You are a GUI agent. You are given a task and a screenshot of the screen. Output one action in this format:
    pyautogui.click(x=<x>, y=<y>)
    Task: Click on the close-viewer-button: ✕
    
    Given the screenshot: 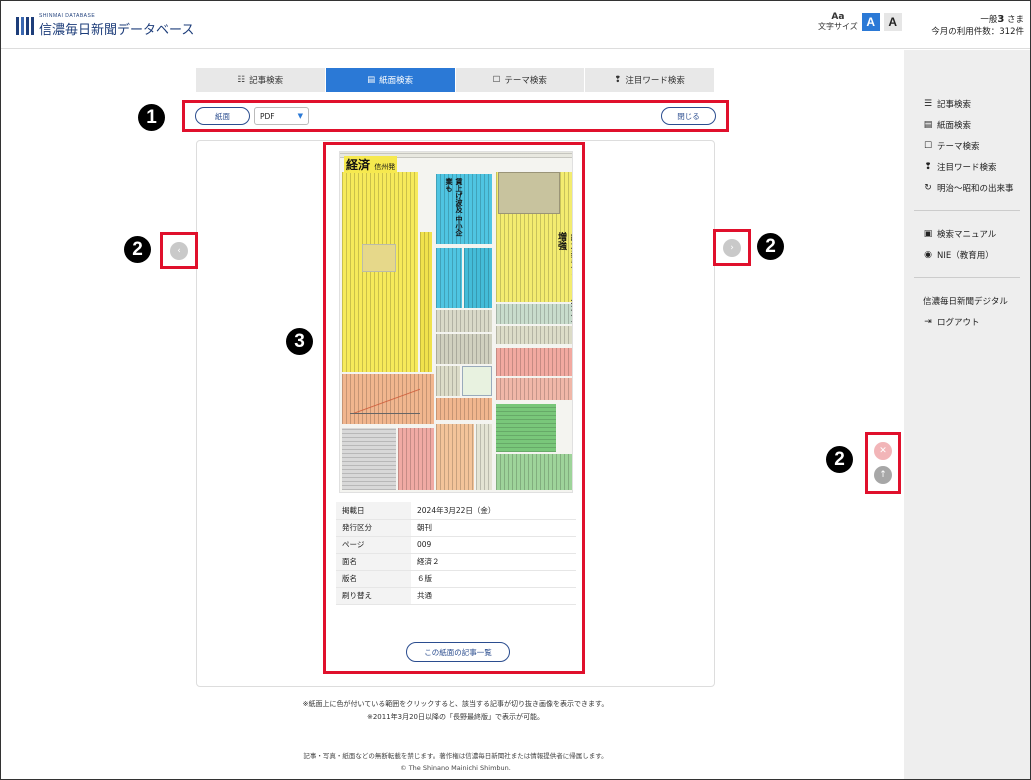 What is the action you would take?
    pyautogui.click(x=883, y=451)
    